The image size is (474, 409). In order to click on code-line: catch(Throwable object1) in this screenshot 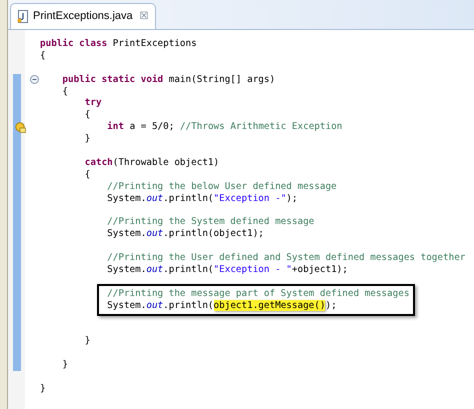, I will do `click(152, 162)`.